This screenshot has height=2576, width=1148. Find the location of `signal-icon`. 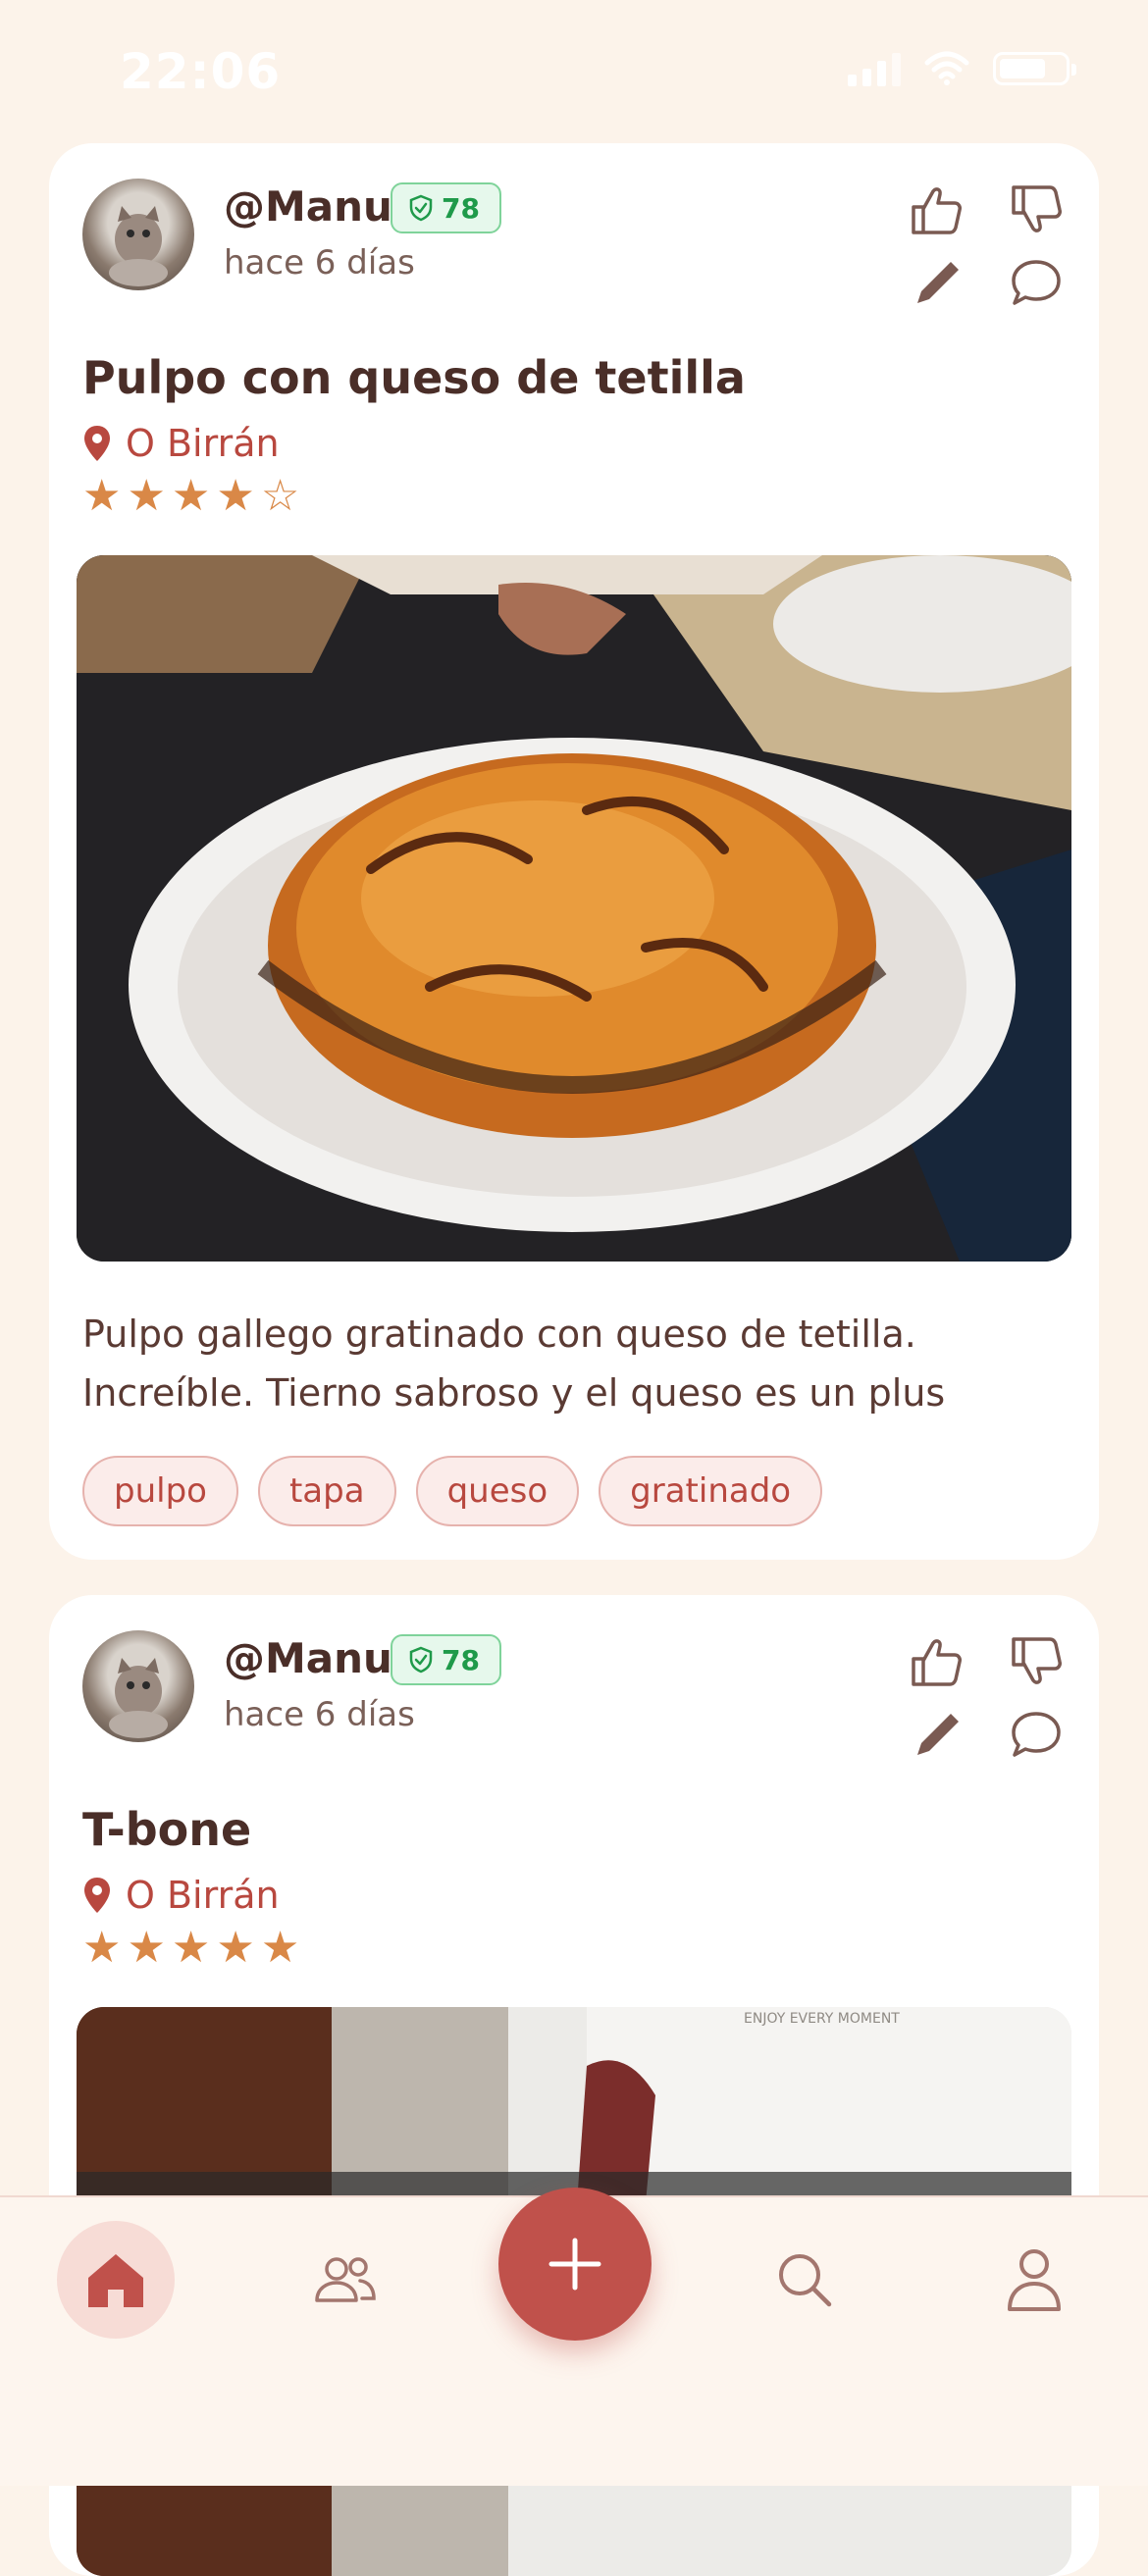

signal-icon is located at coordinates (874, 68).